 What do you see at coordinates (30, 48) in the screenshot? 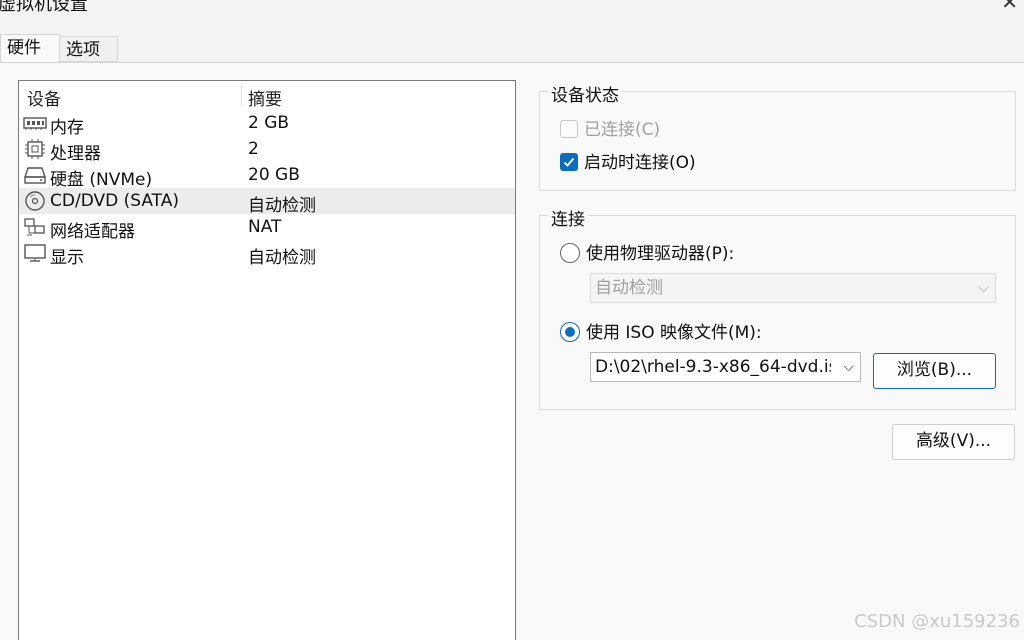
I see `tab-hardware: 硬件` at bounding box center [30, 48].